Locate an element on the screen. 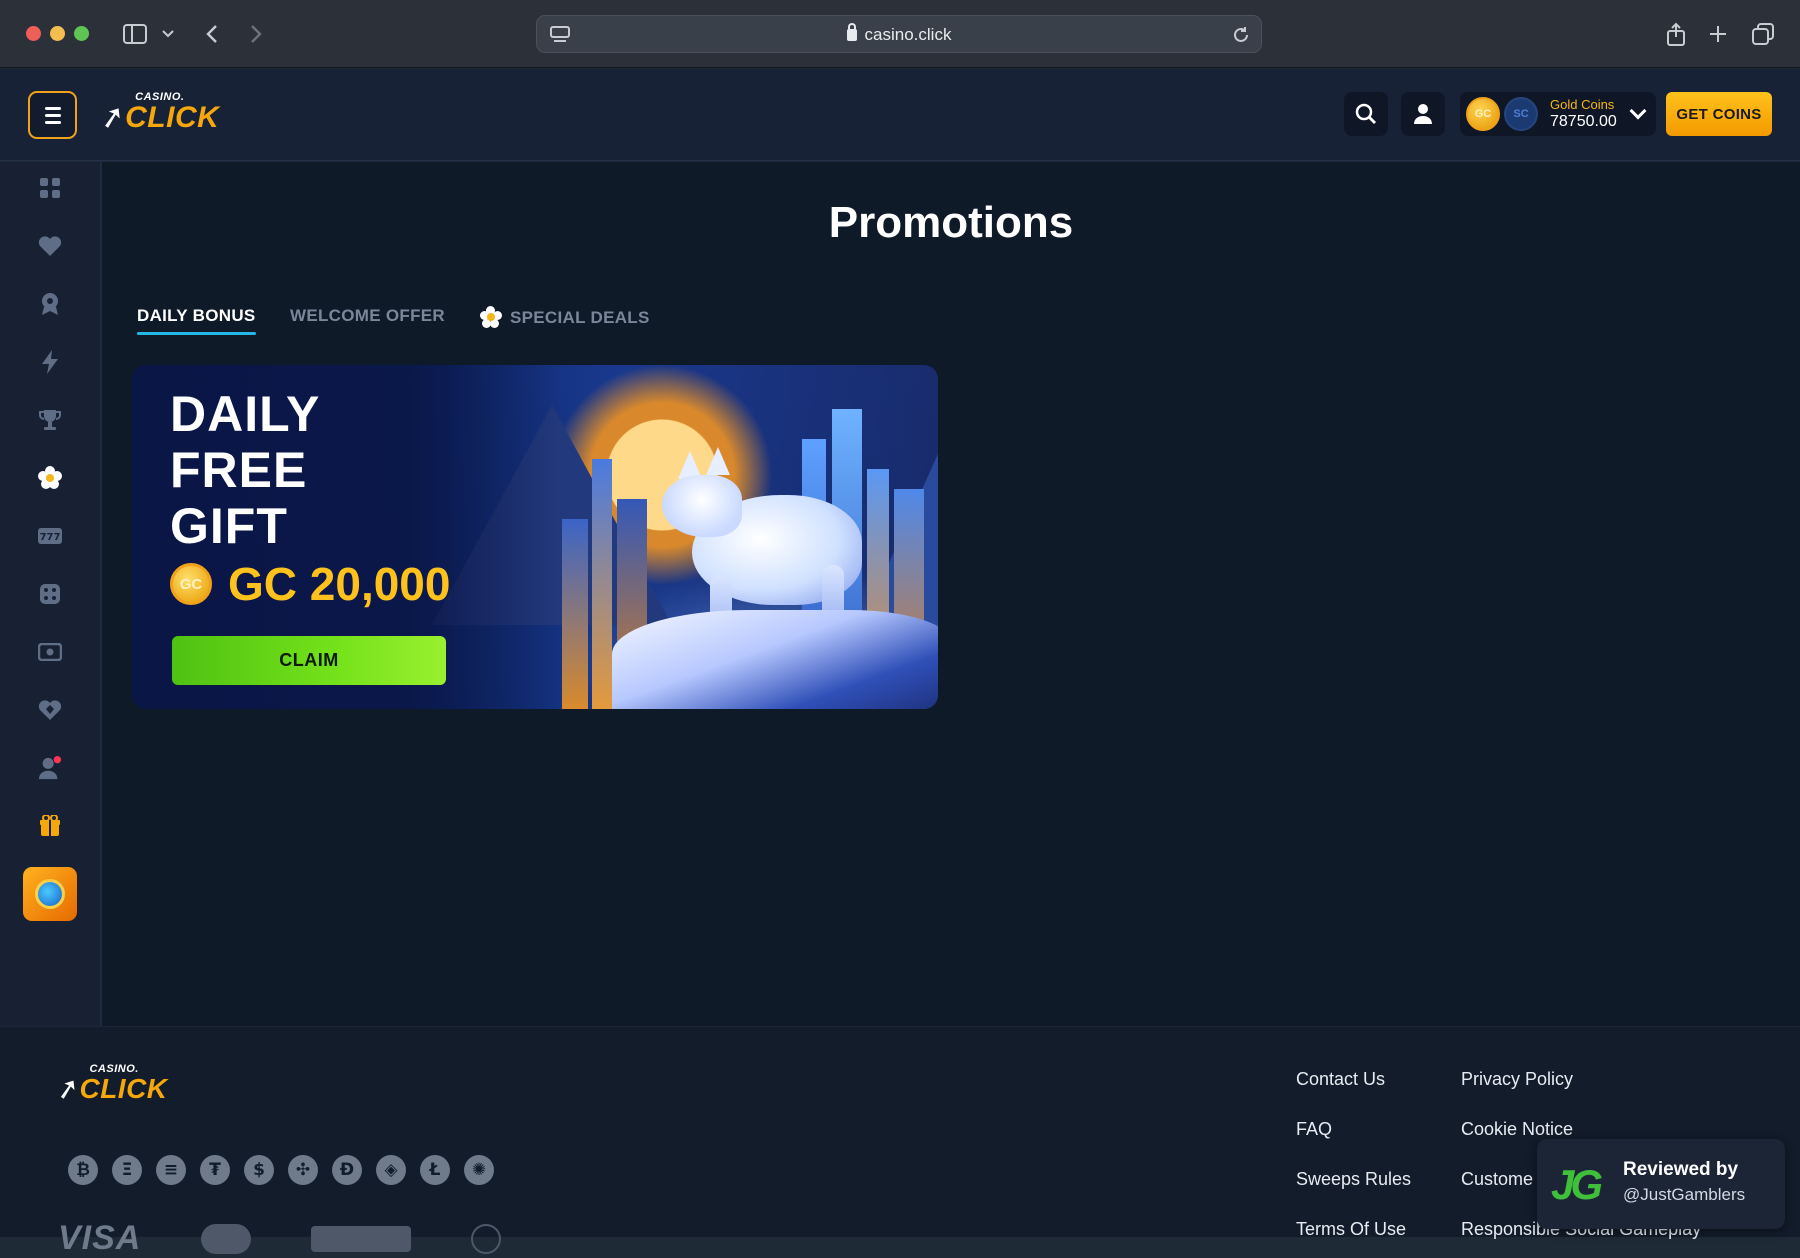  sidebar-toggle-icon is located at coordinates (135, 34).